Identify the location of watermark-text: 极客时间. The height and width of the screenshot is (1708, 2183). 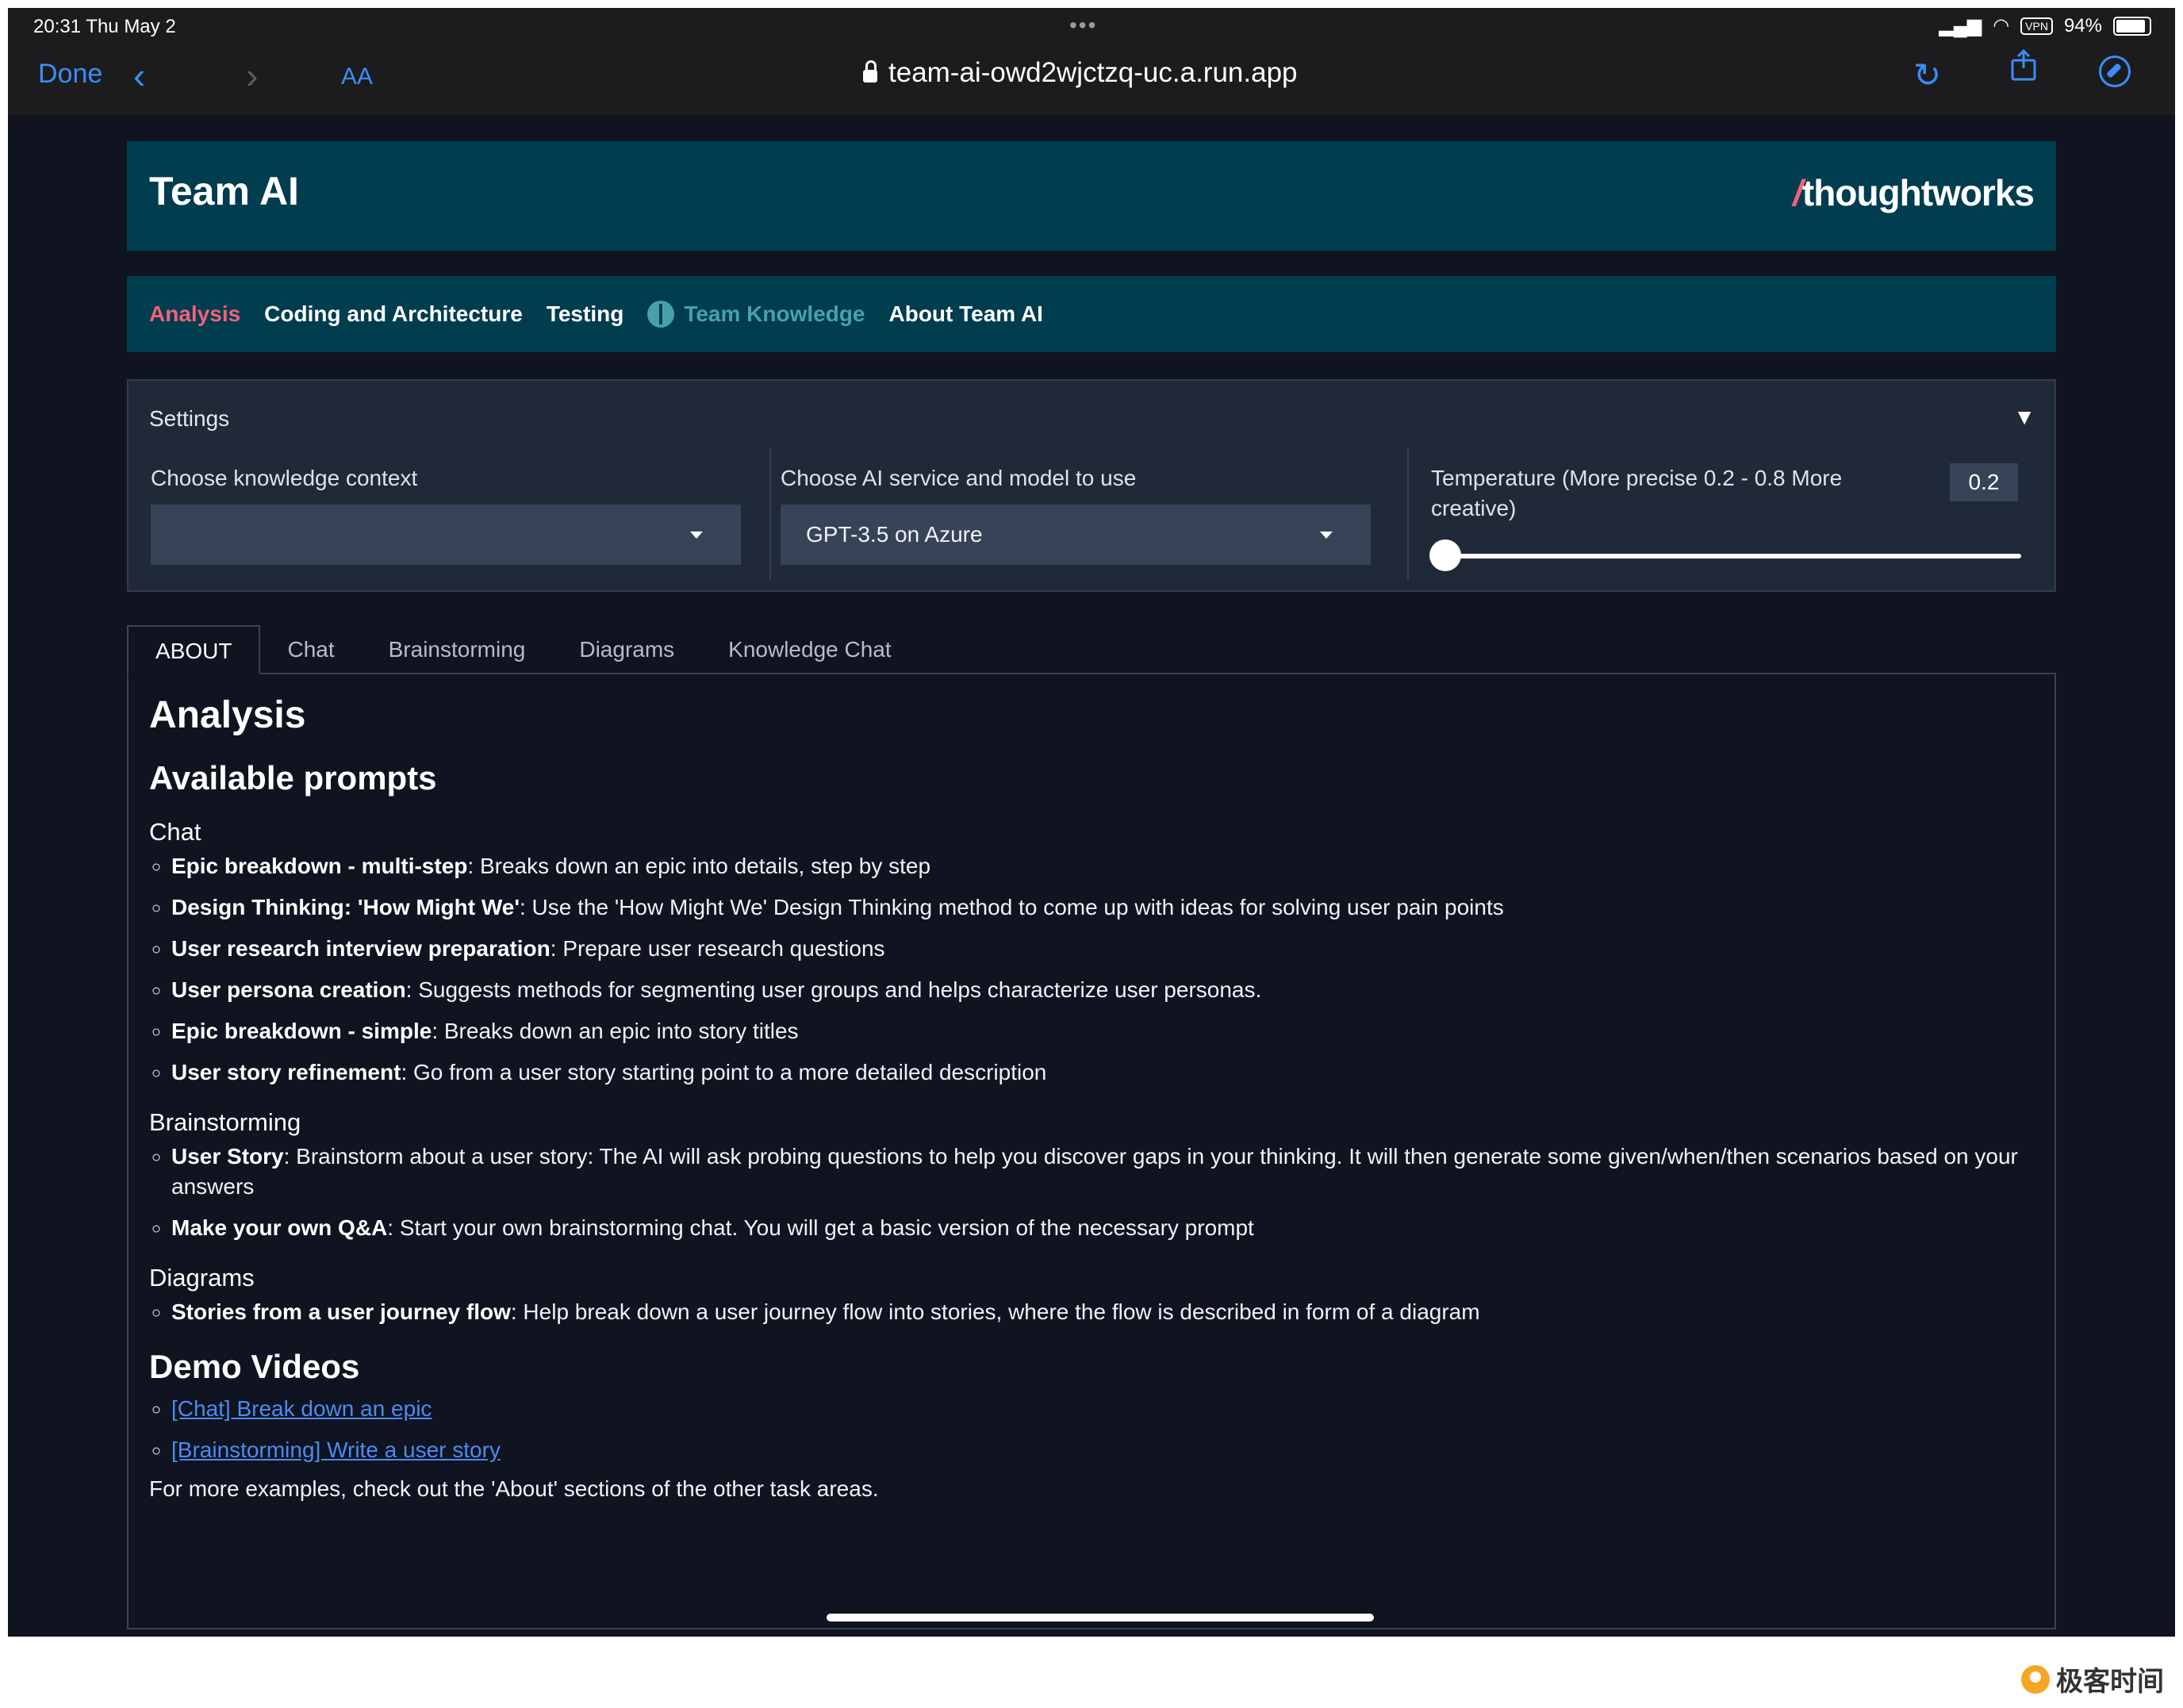
(2110, 1682).